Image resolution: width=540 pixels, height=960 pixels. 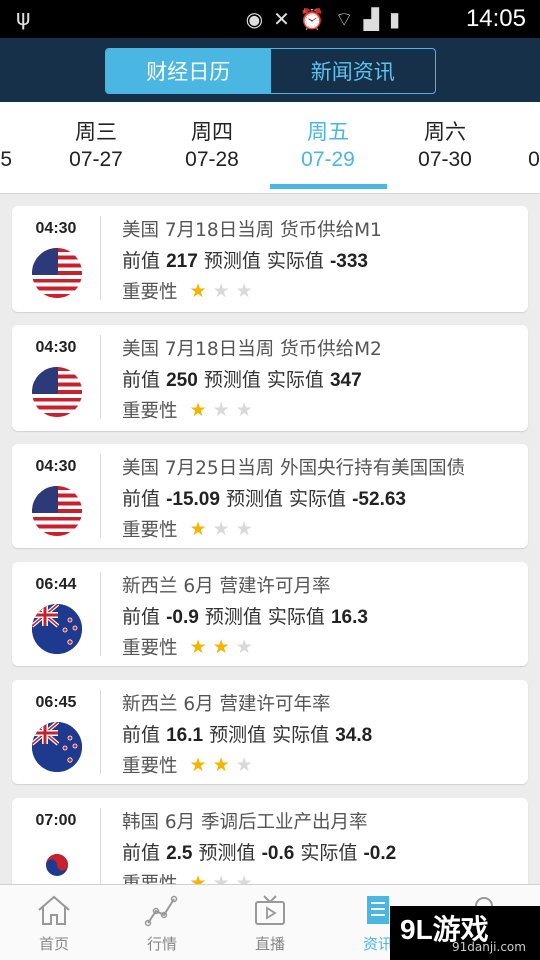 What do you see at coordinates (247, 733) in the screenshot?
I see `event-values: 前值 16.1 预测值 实际值 34.8` at bounding box center [247, 733].